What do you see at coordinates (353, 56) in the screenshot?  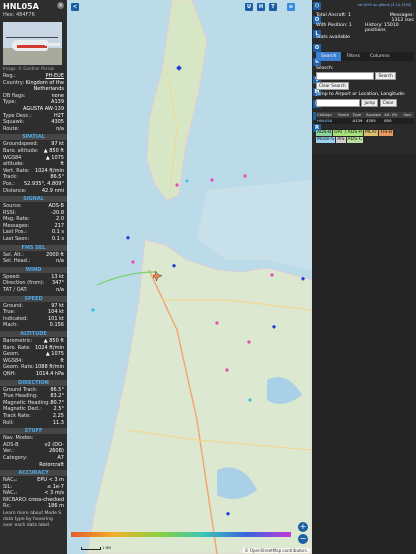 I see `tab-filters: Filters` at bounding box center [353, 56].